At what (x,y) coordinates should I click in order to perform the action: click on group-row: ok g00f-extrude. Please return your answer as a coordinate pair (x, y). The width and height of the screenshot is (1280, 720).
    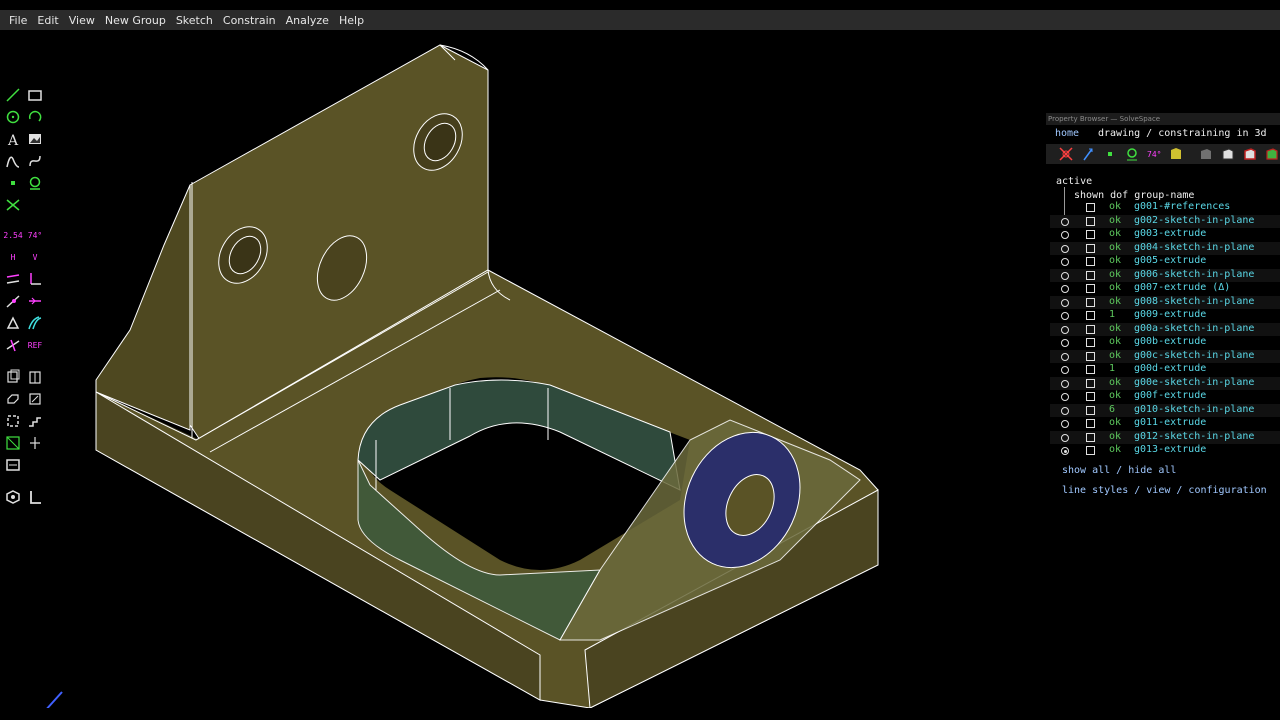
    Looking at the image, I should click on (1165, 397).